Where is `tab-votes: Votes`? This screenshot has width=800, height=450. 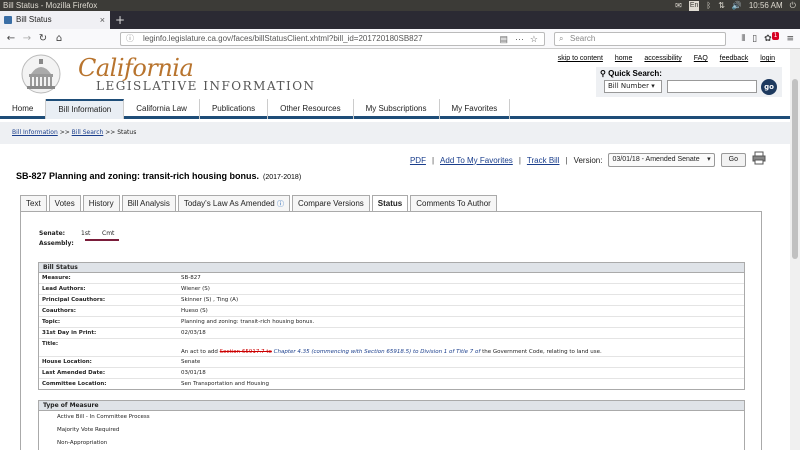
tab-votes: Votes is located at coordinates (64, 203).